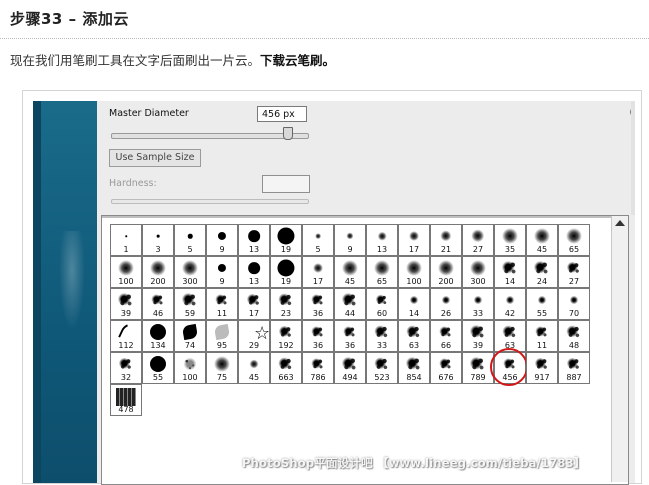 This screenshot has height=485, width=649. Describe the element at coordinates (510, 240) in the screenshot. I see `brush-preset-35: 35` at that location.